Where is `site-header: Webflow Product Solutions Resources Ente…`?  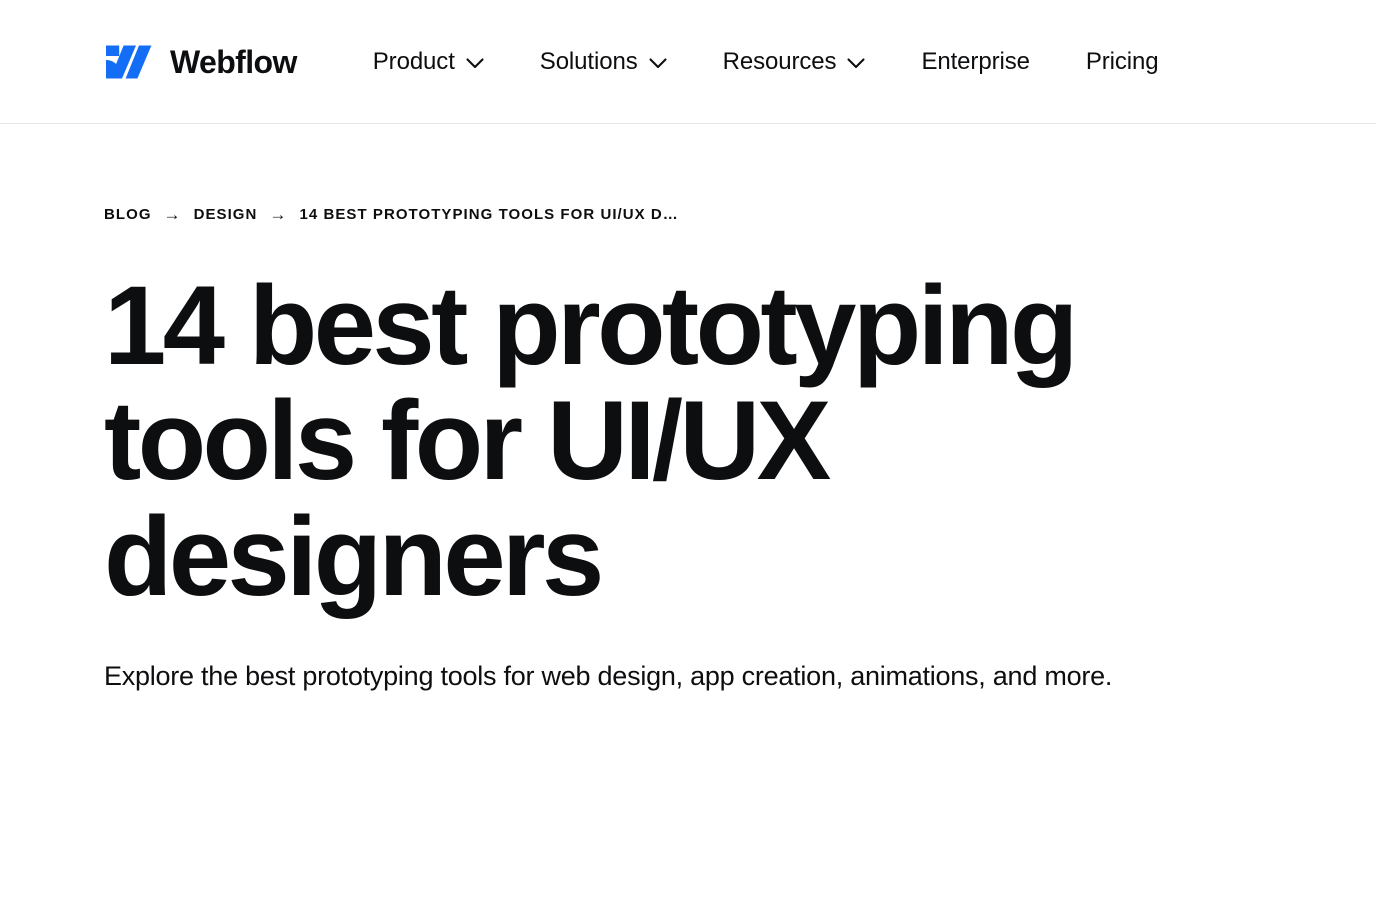 site-header: Webflow Product Solutions Resources Ente… is located at coordinates (688, 62).